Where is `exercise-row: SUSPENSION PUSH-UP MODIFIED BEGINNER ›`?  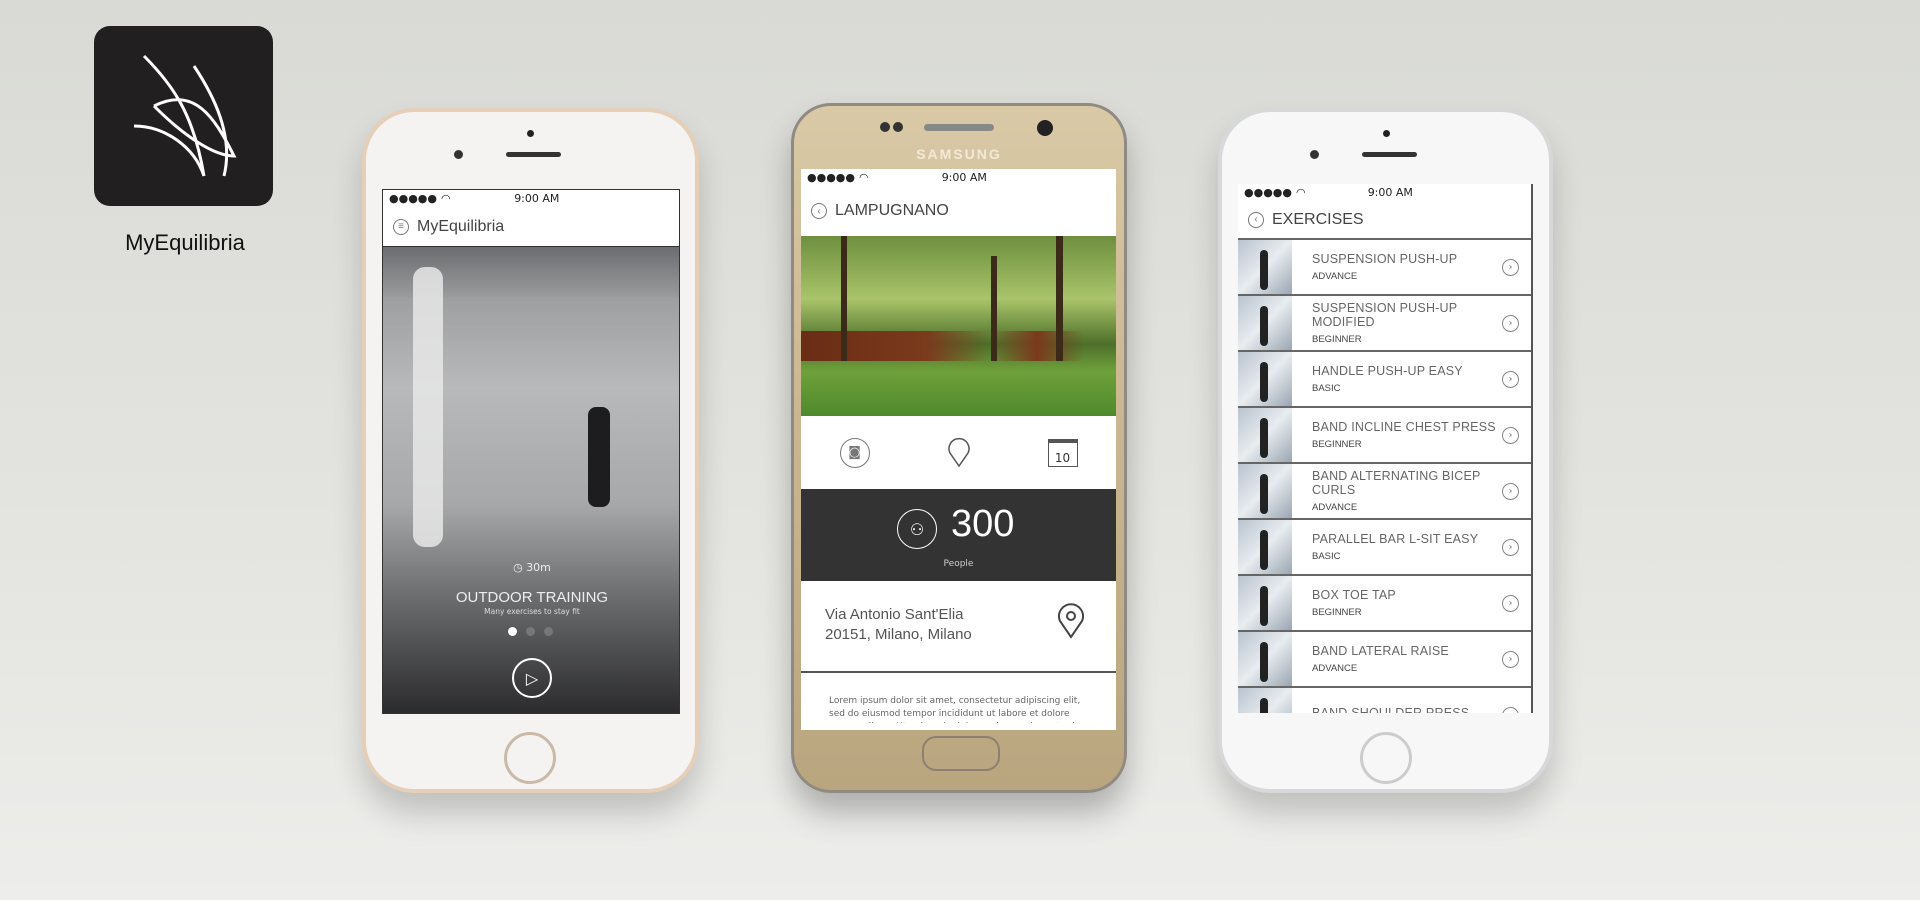
exercise-row: SUSPENSION PUSH-UP MODIFIED BEGINNER › is located at coordinates (1384, 324).